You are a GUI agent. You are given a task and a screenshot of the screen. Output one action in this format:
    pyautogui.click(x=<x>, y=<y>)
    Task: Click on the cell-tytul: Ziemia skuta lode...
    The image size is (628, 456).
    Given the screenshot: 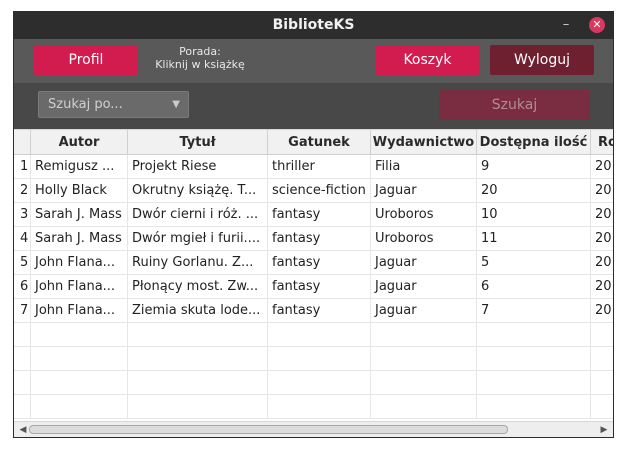 What is the action you would take?
    pyautogui.click(x=198, y=310)
    